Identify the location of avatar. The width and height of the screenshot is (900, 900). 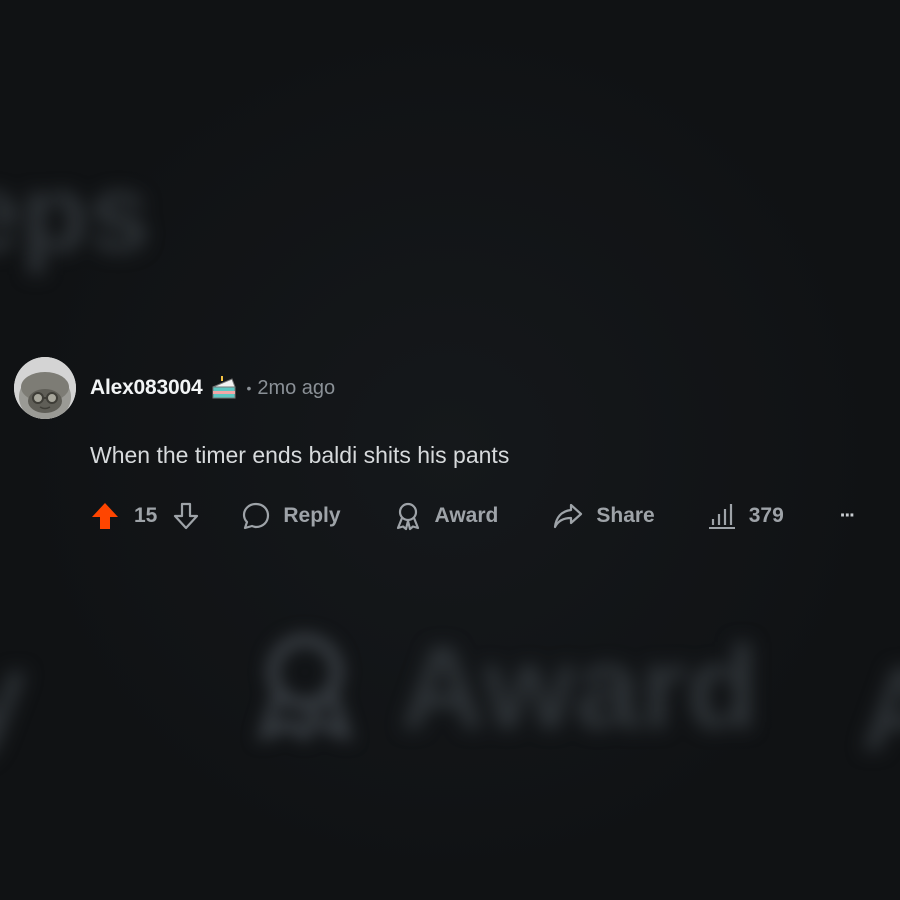
(45, 388).